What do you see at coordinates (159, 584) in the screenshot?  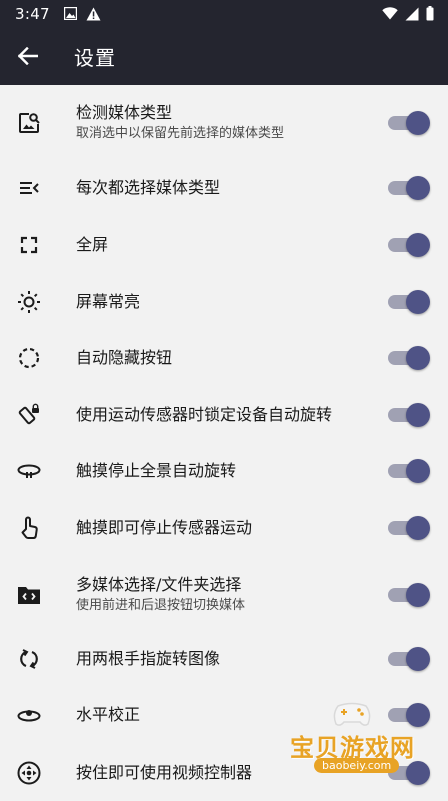 I see `setting-title: 多媒体选择/文件夹选择` at bounding box center [159, 584].